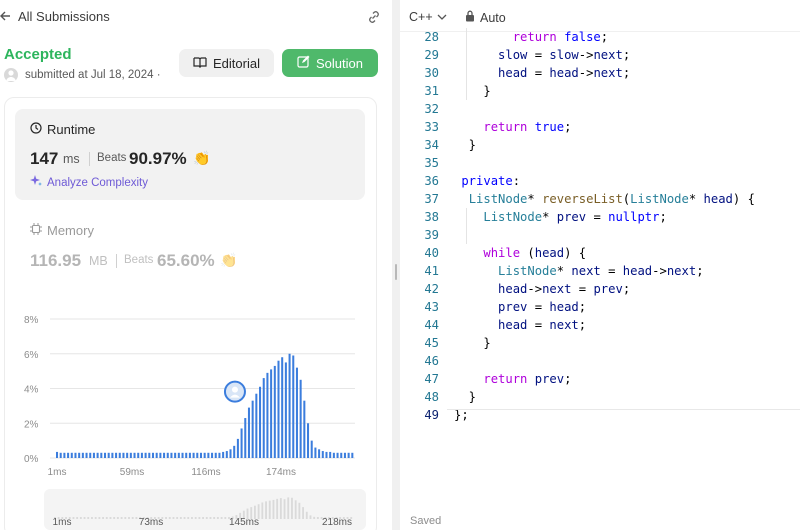 The image size is (800, 530). I want to click on code-line: 38 ListNode* prev = nullptr;, so click(600, 217).